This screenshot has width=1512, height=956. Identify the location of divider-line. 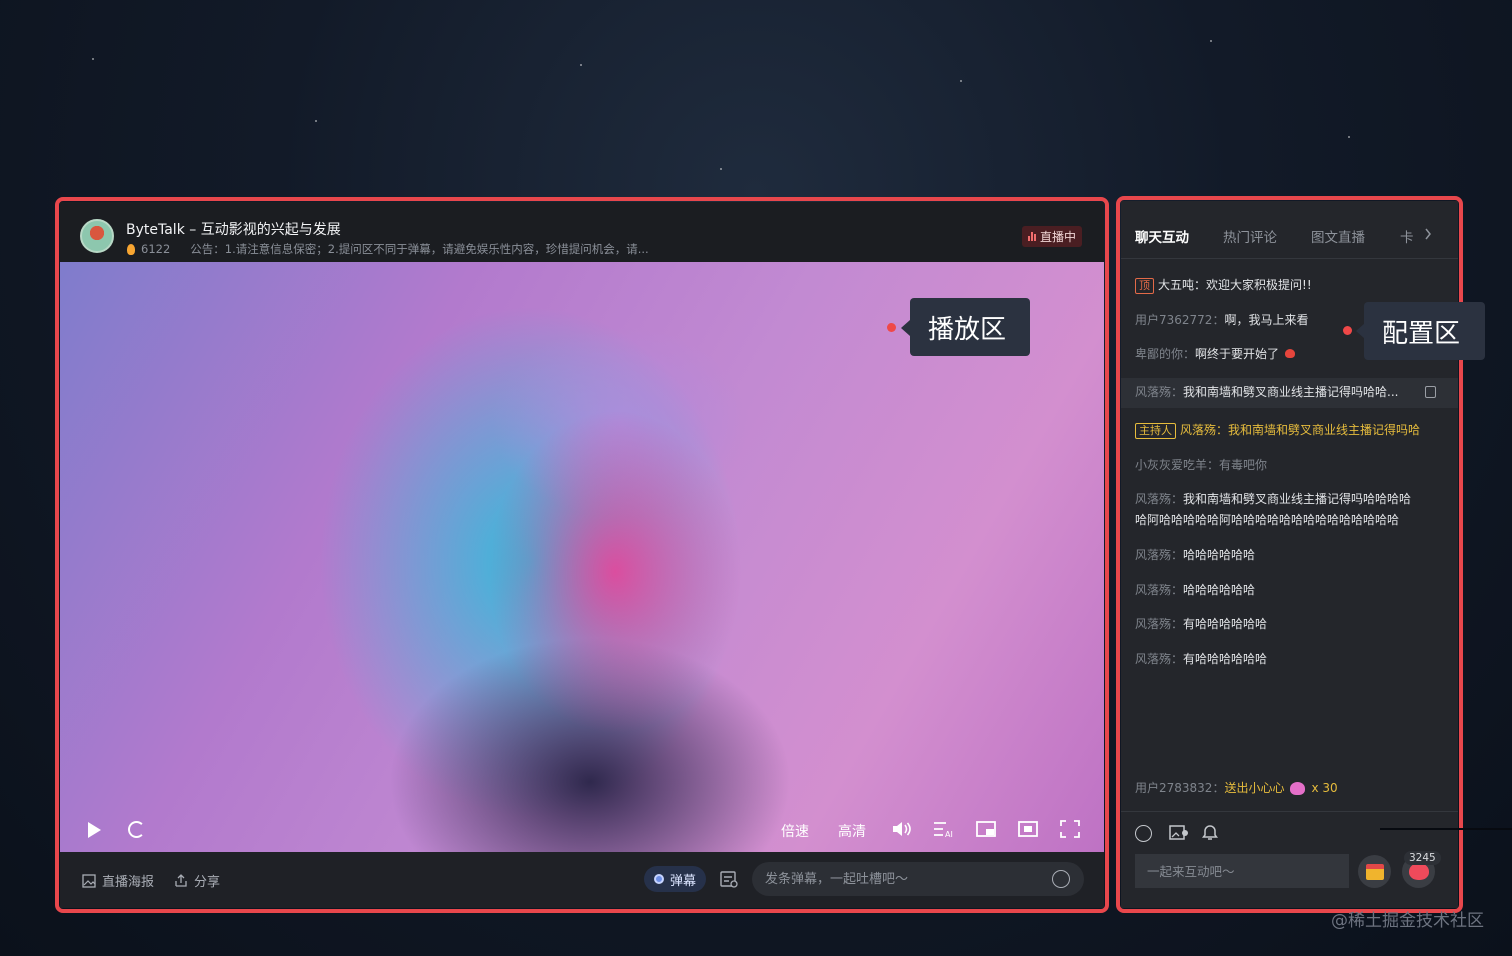
(1446, 829).